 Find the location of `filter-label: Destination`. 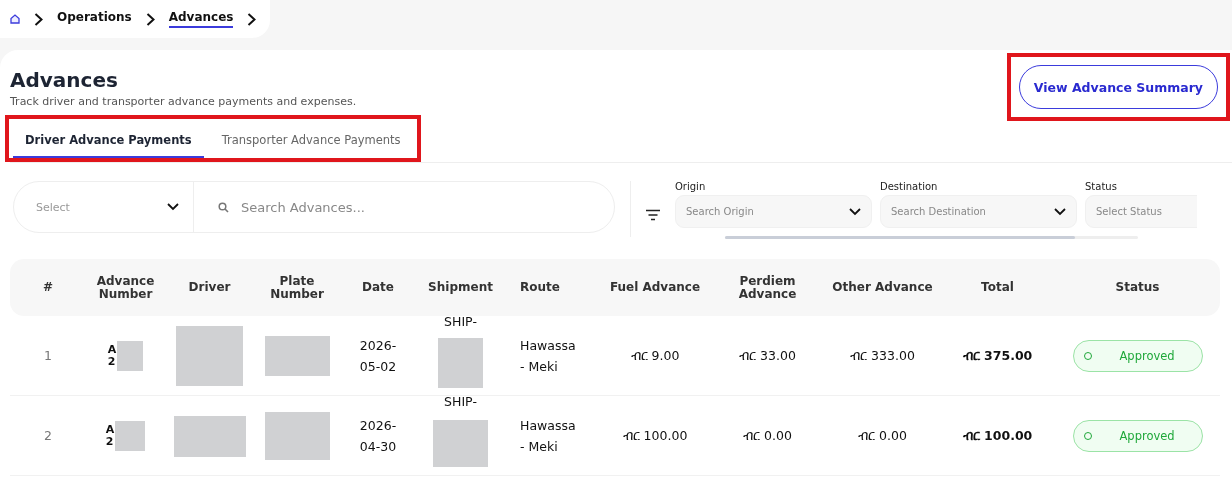

filter-label: Destination is located at coordinates (909, 186).